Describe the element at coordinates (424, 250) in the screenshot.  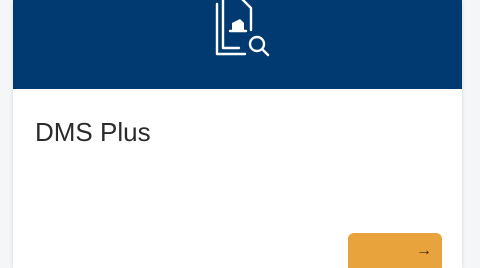
I see `arrow-right-icon: →` at that location.